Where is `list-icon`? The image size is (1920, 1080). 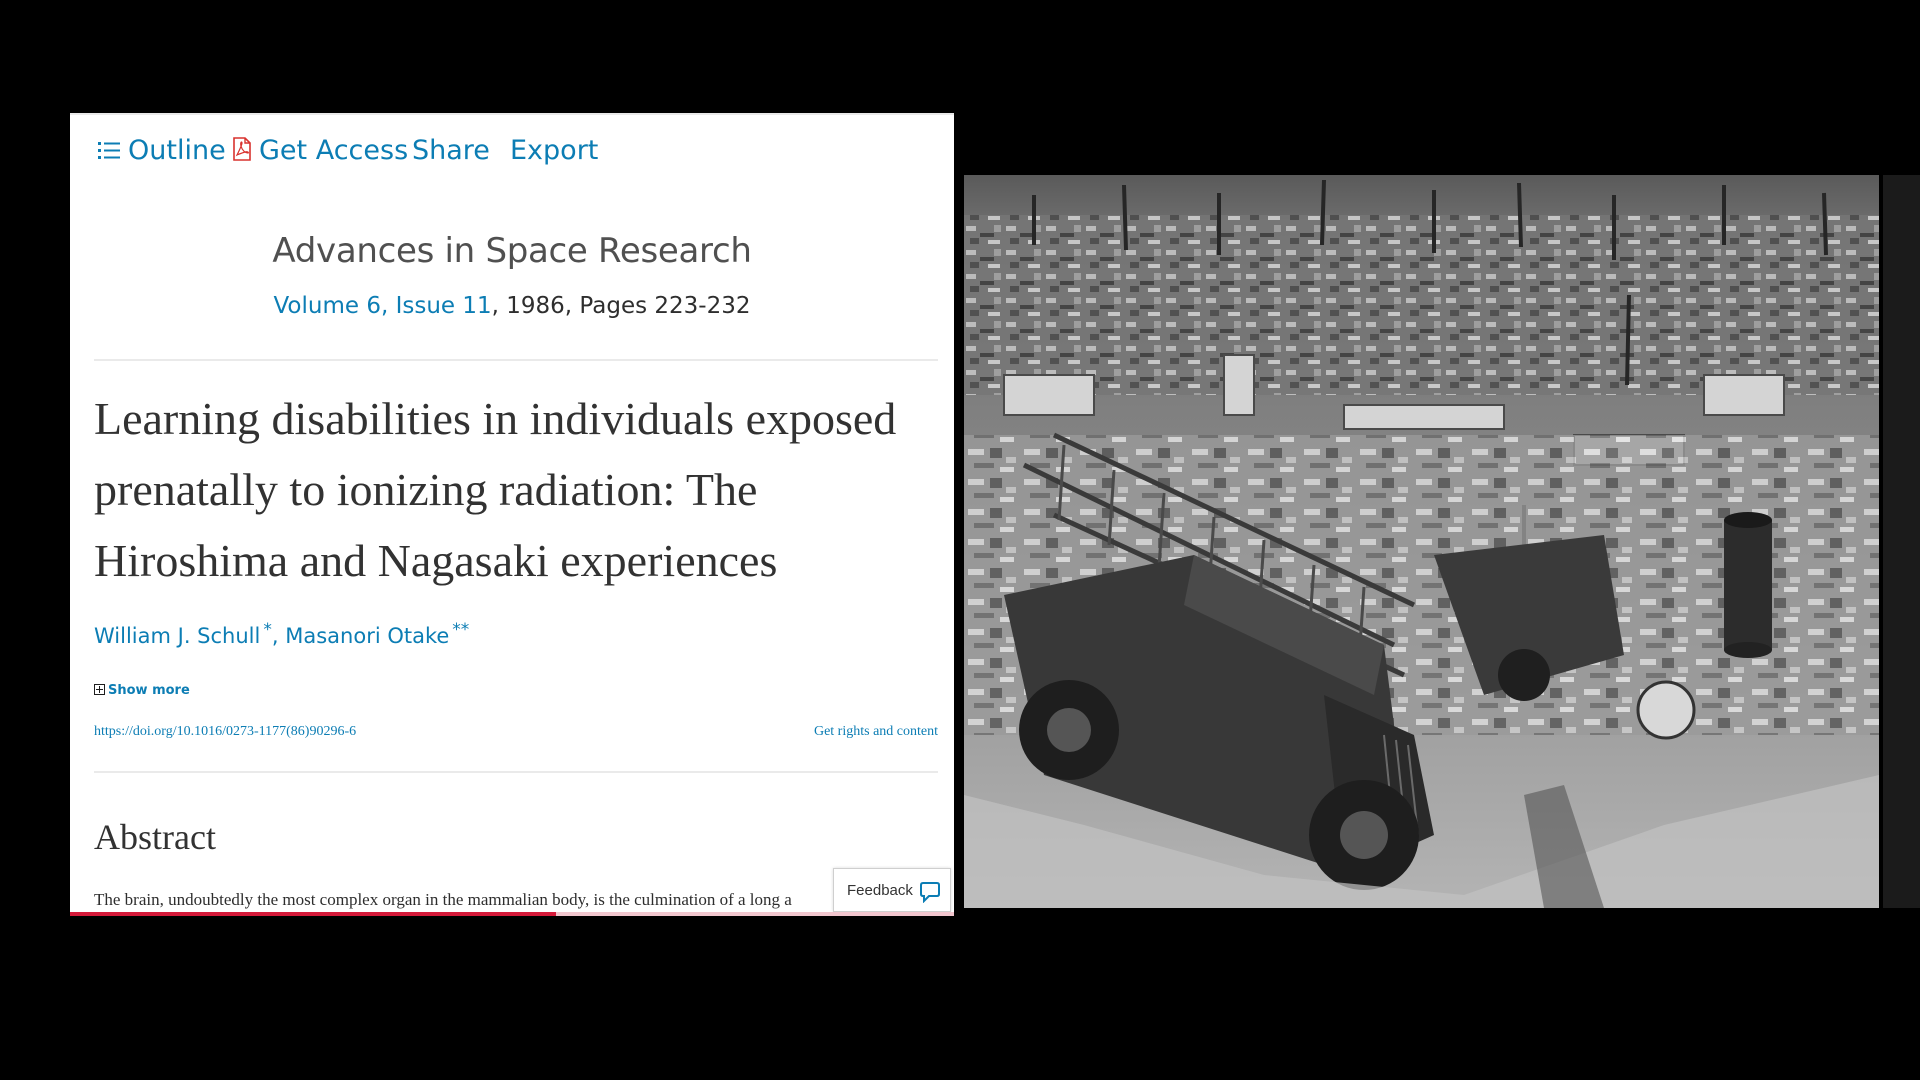
list-icon is located at coordinates (109, 150).